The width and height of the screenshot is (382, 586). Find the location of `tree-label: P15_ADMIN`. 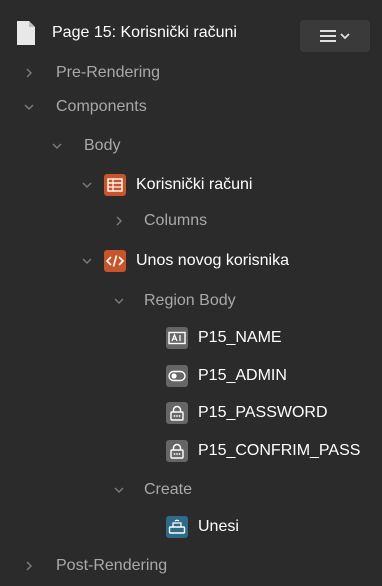

tree-label: P15_ADMIN is located at coordinates (242, 375).